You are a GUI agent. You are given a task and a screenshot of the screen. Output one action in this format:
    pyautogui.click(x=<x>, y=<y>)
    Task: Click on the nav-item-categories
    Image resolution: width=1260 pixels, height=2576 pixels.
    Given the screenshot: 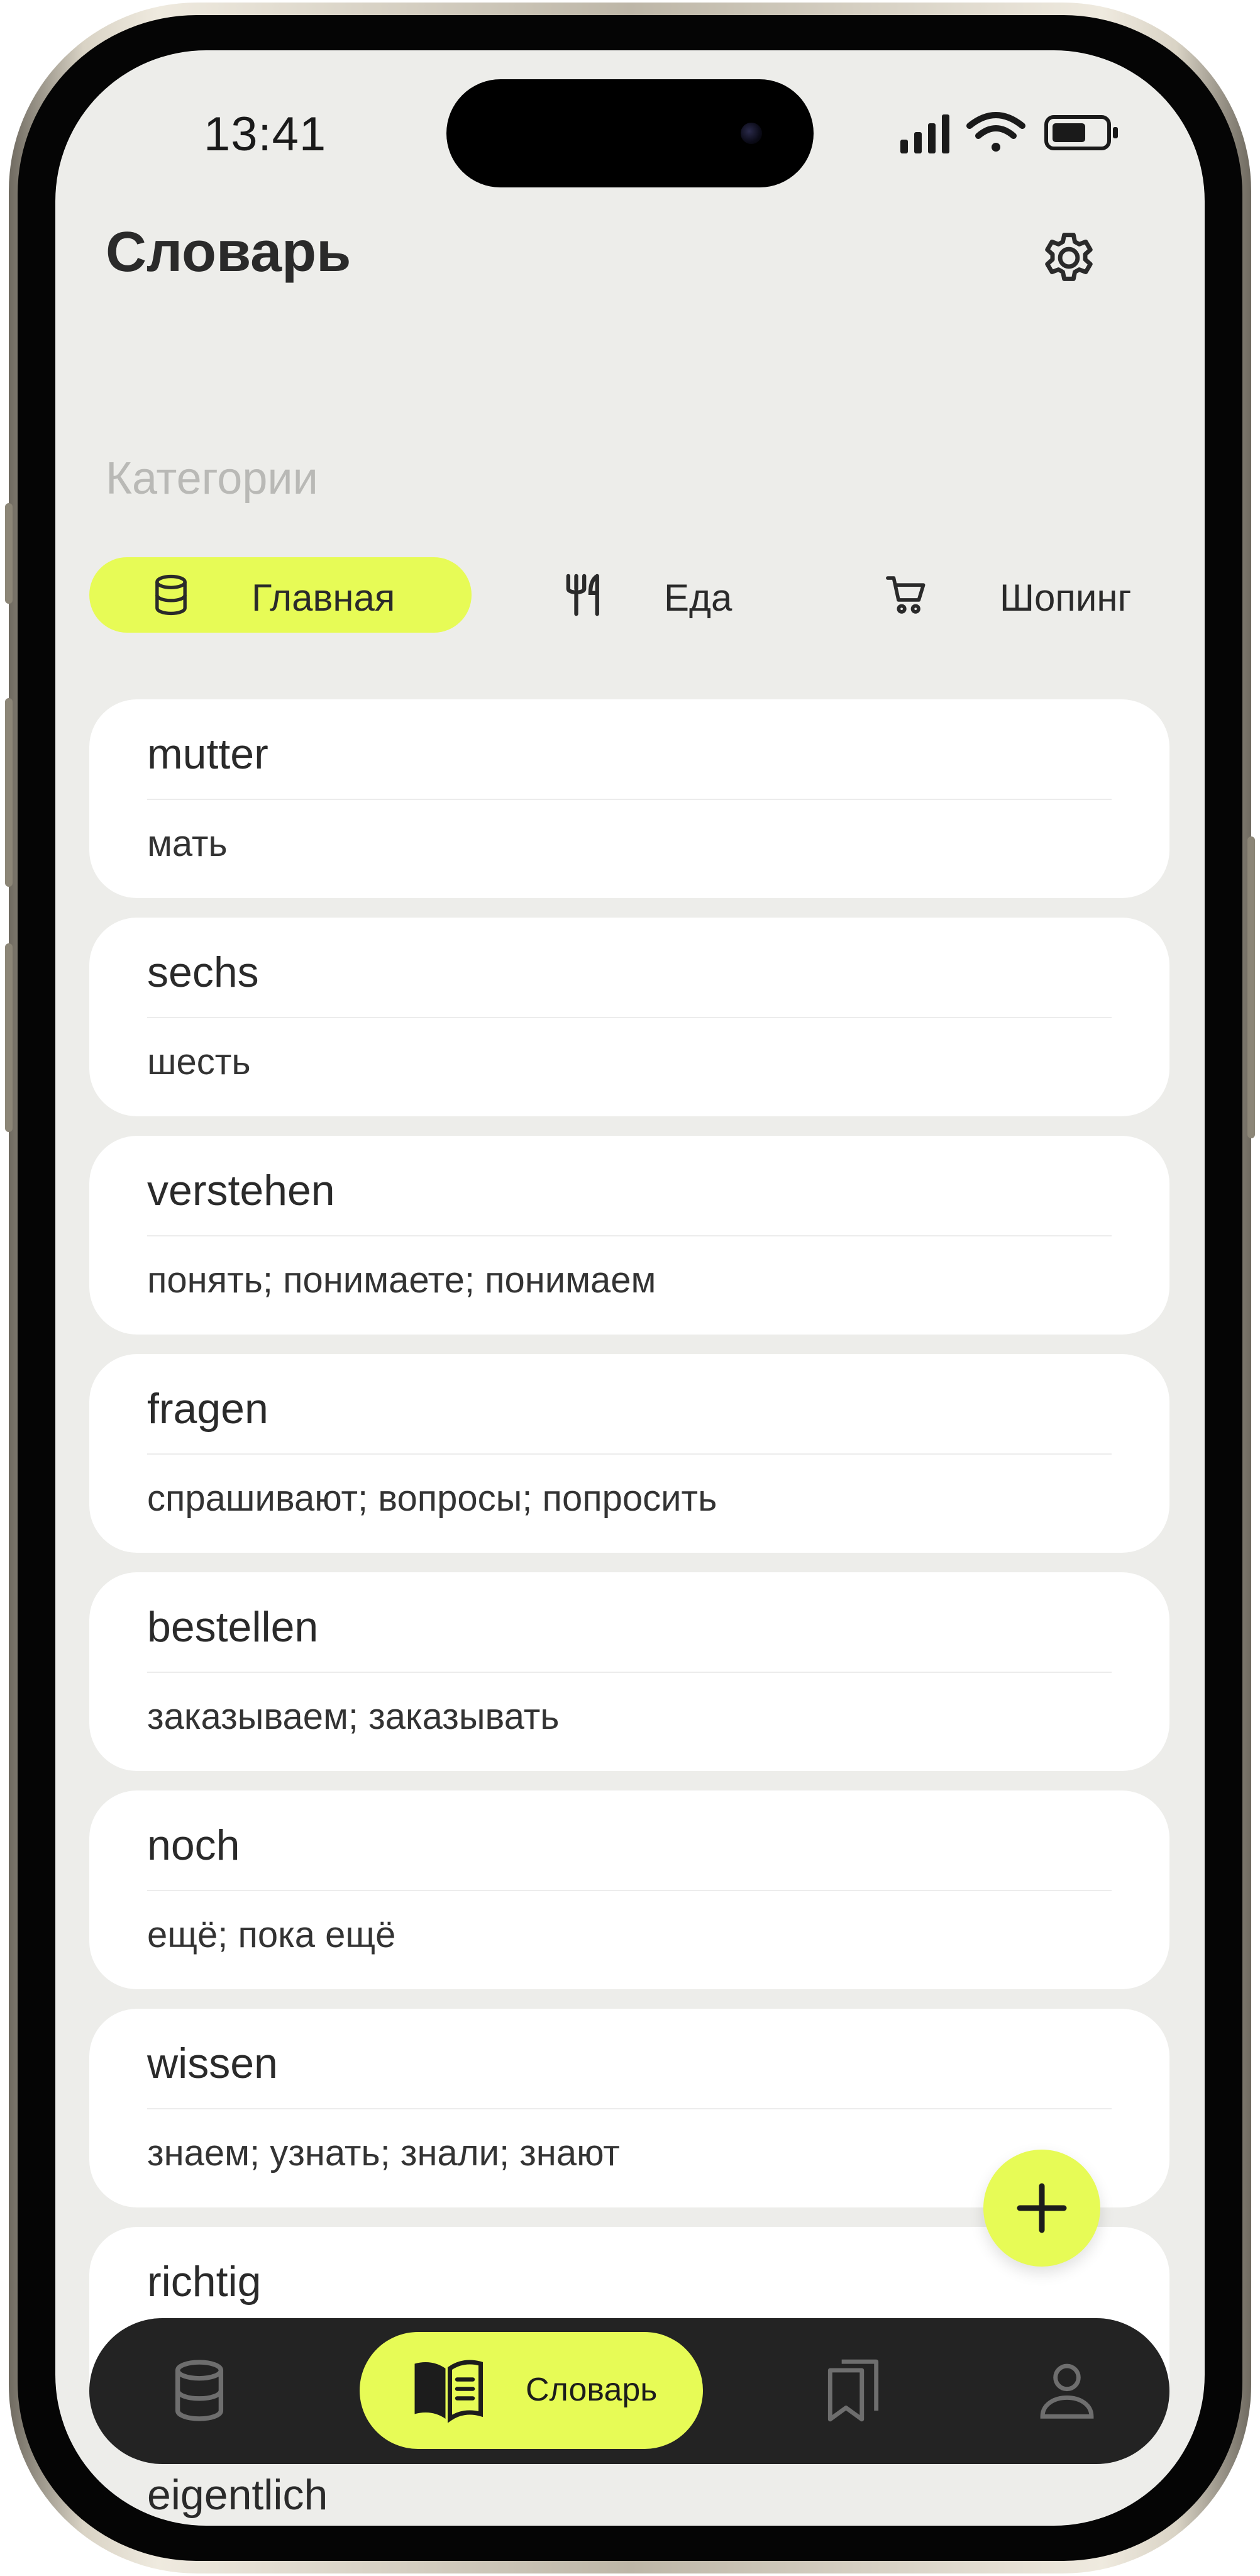 What is the action you would take?
    pyautogui.click(x=199, y=2390)
    